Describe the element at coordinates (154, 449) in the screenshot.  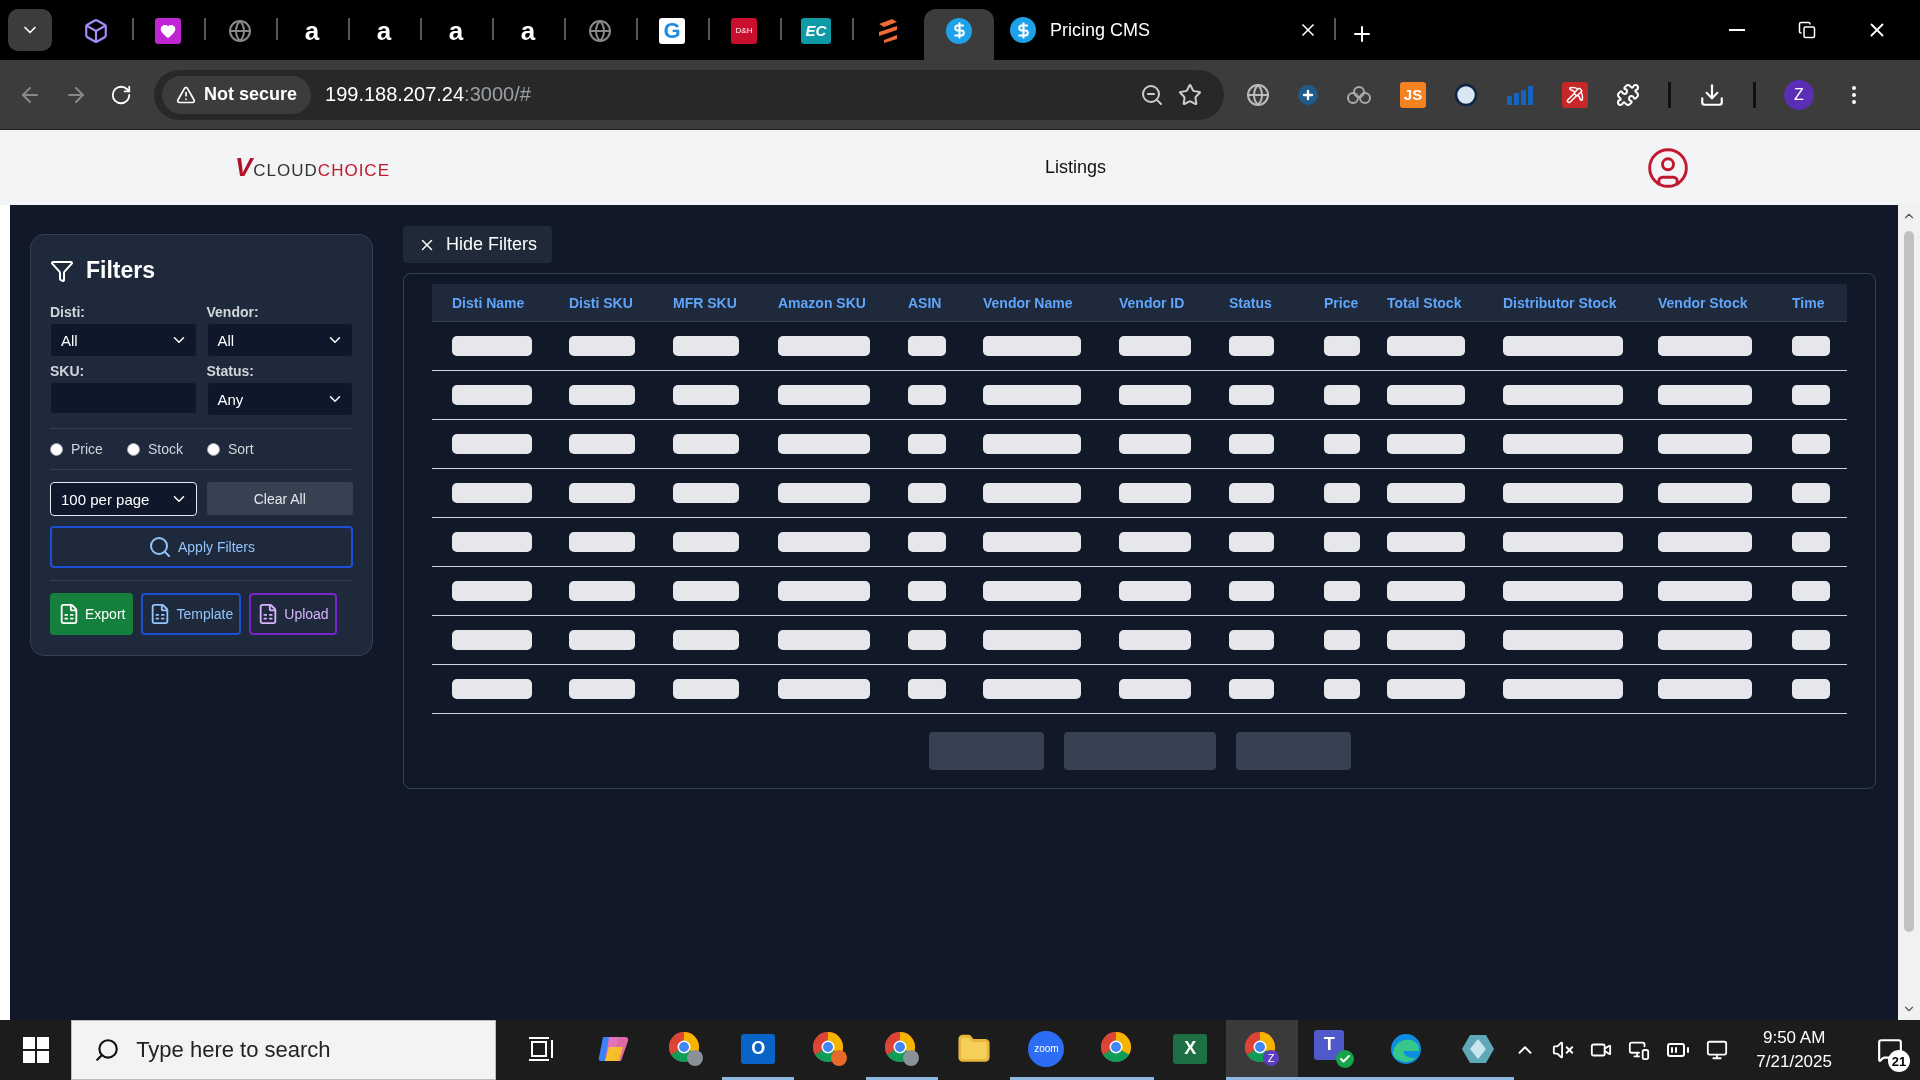
I see `radio-option: Stock` at that location.